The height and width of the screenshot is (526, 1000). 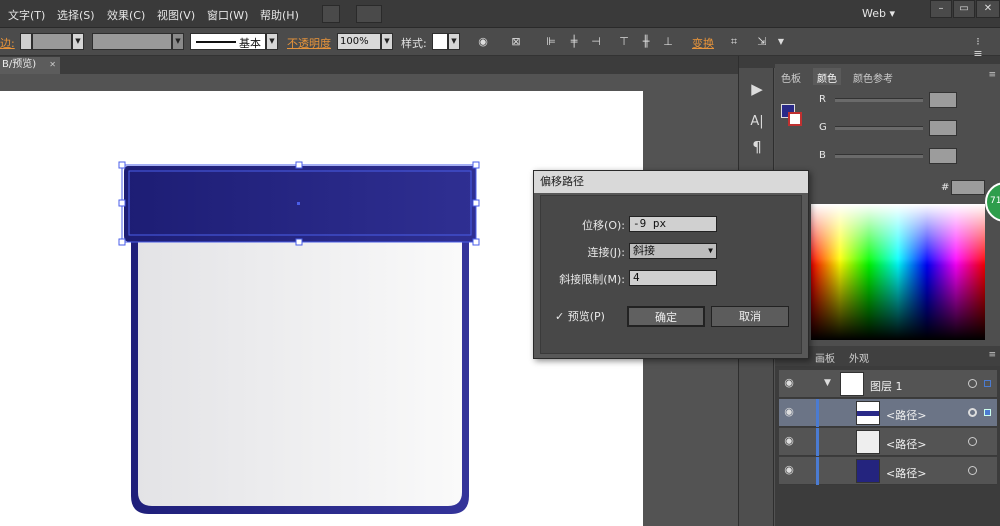 What do you see at coordinates (968, 187) in the screenshot?
I see `hex-input` at bounding box center [968, 187].